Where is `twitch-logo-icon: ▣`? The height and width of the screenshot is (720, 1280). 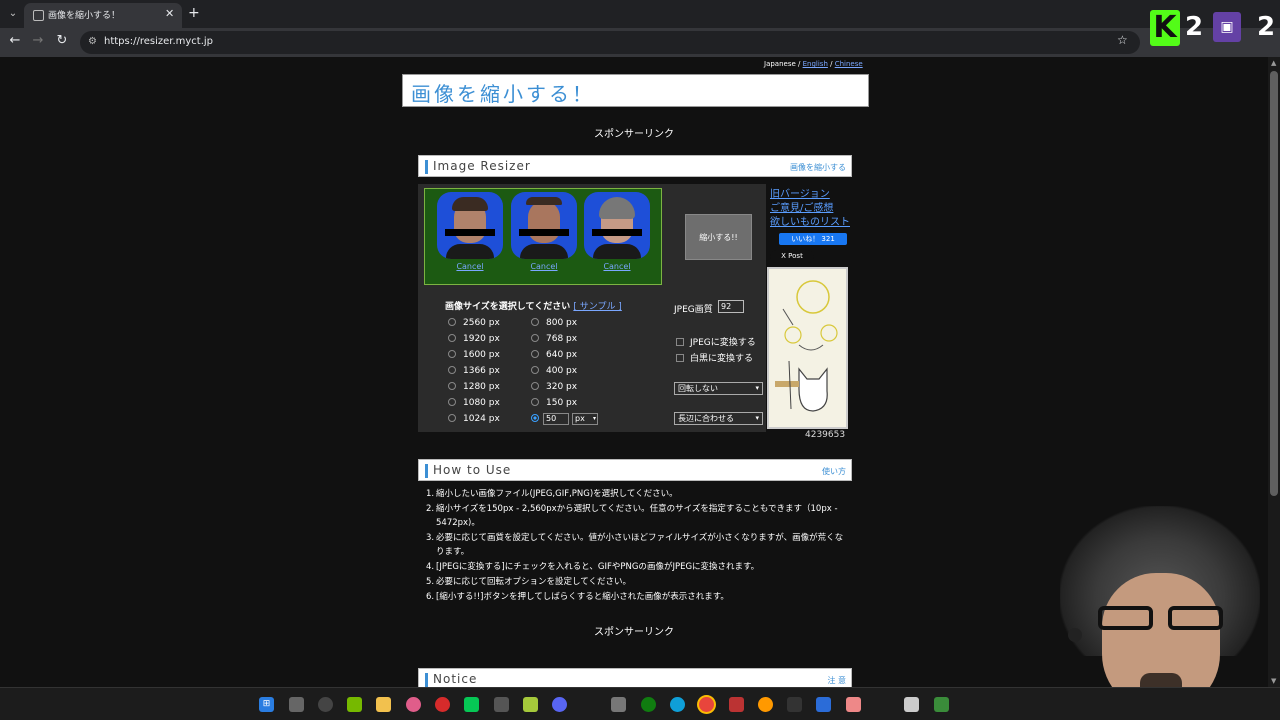
twitch-logo-icon: ▣ is located at coordinates (1227, 27).